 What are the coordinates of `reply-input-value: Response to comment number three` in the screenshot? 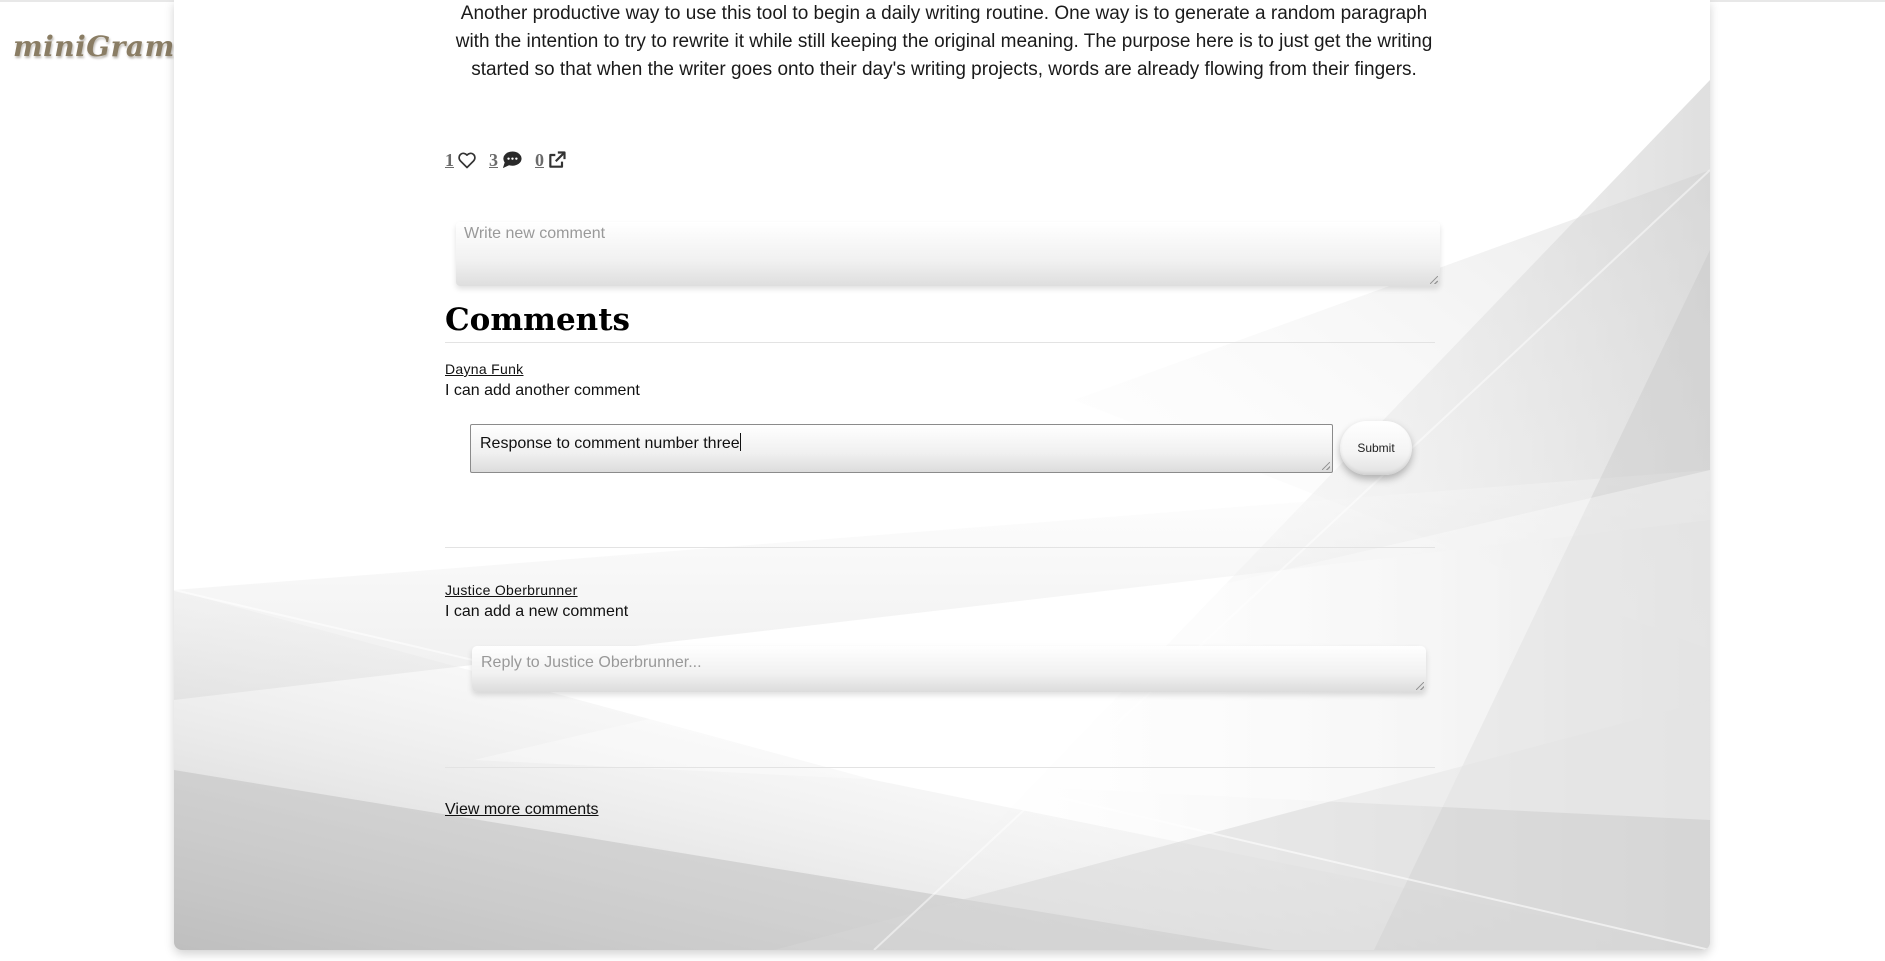 It's located at (610, 443).